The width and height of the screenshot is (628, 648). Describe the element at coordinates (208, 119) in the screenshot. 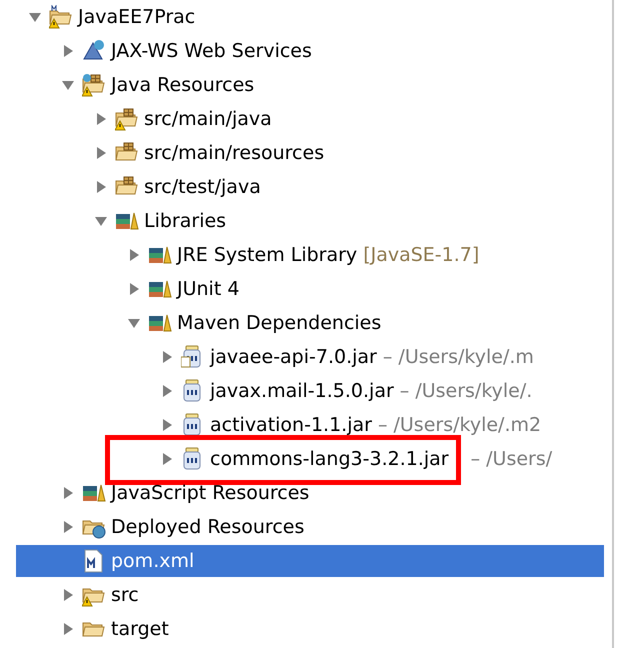

I see `tree-item-label: src/main/java` at that location.